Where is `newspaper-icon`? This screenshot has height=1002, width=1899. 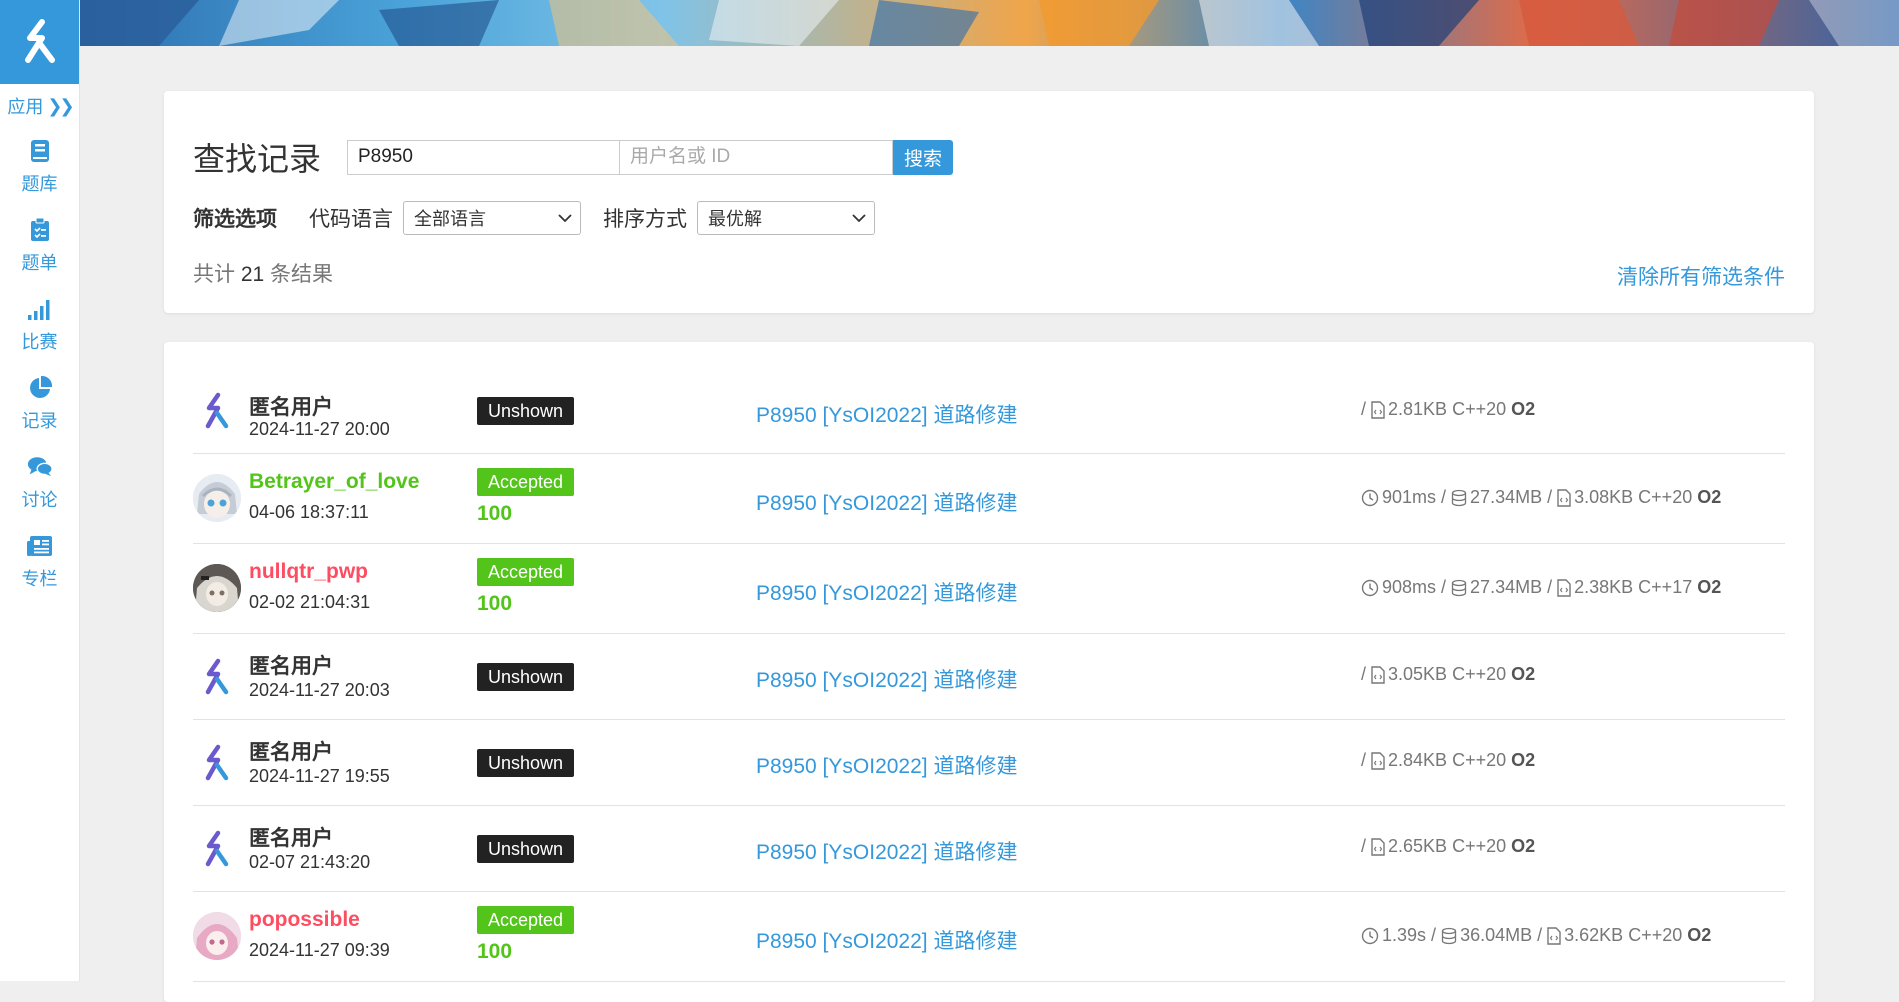 newspaper-icon is located at coordinates (39, 546).